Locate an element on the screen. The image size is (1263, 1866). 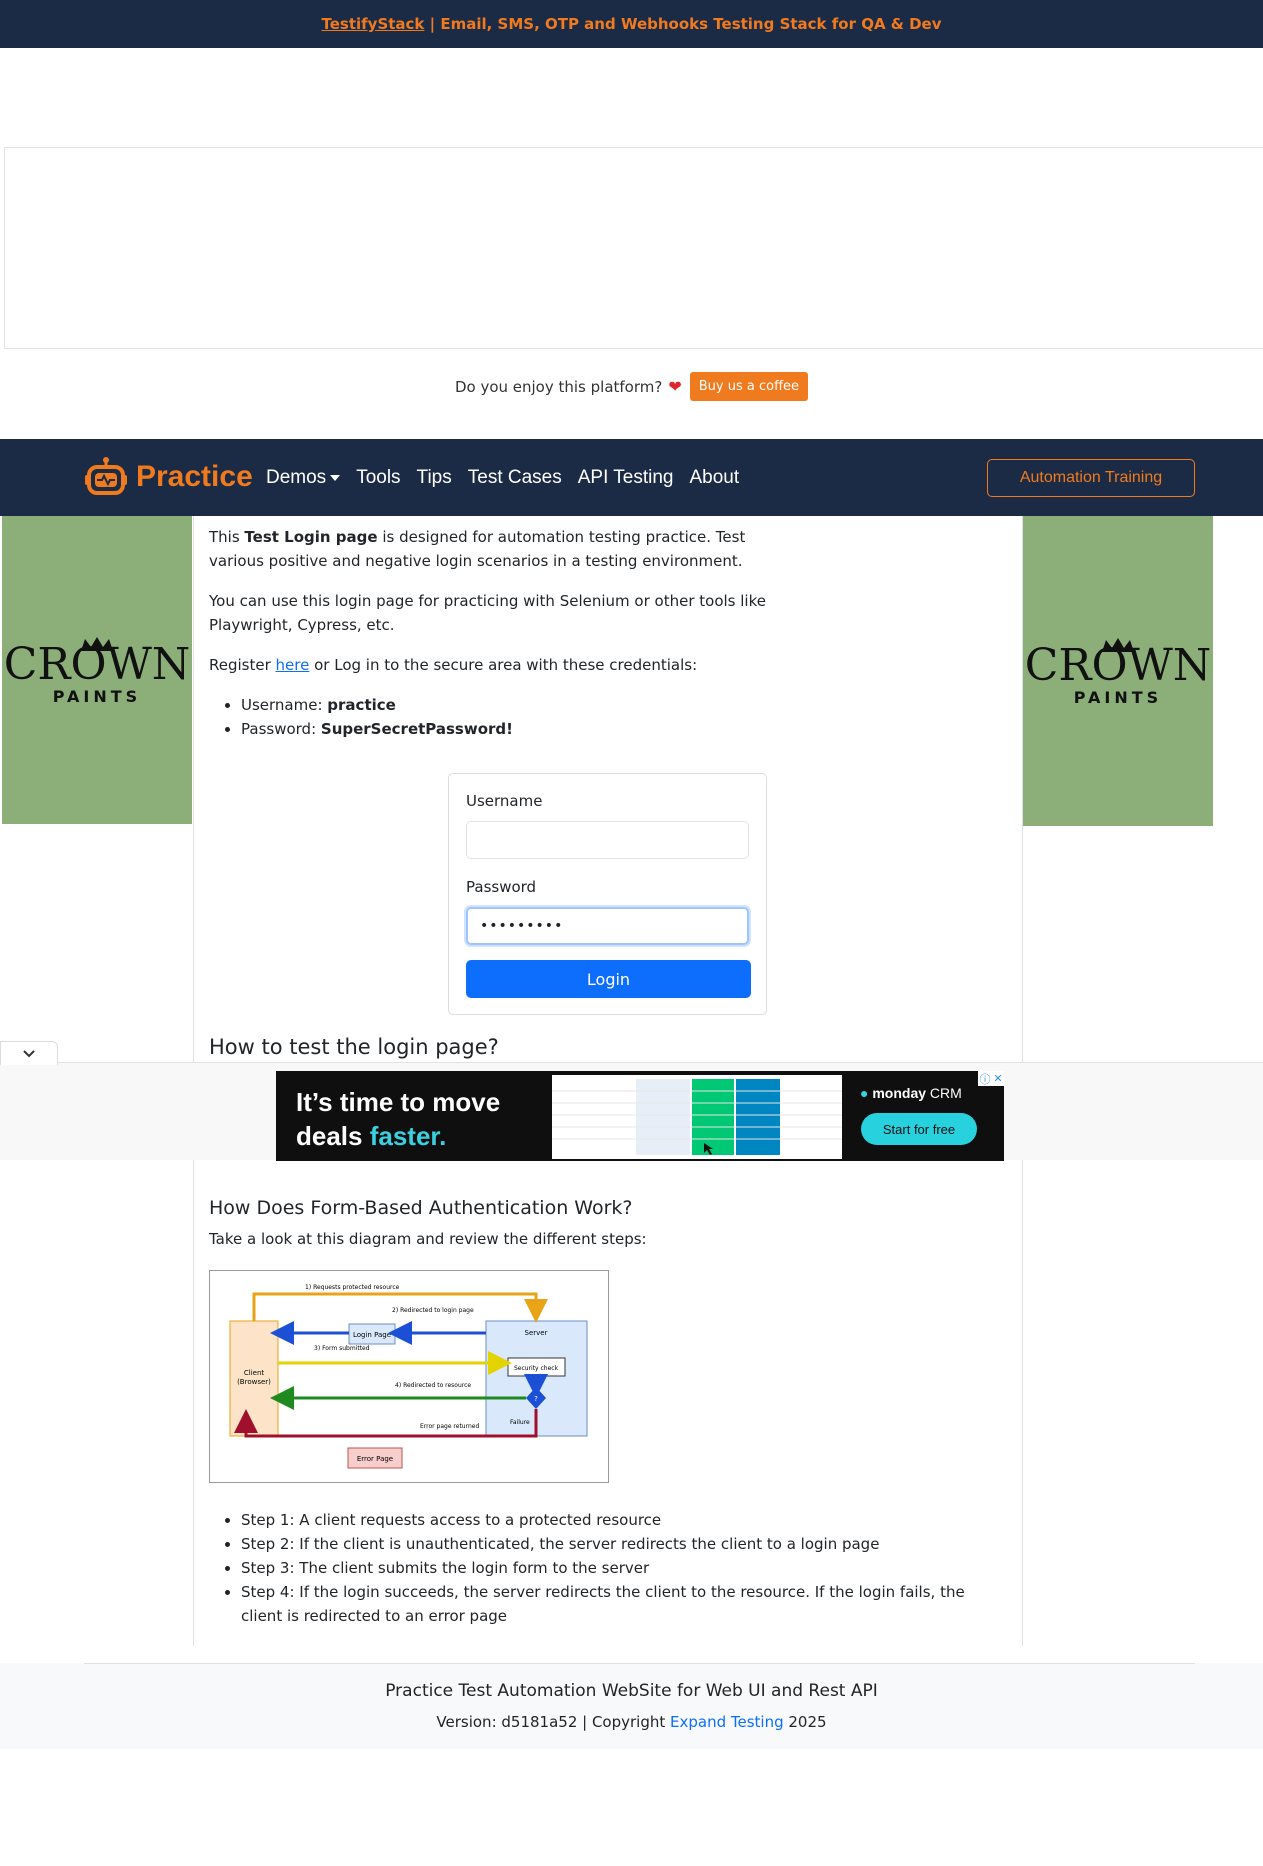
testifystack-link: TestifyStack is located at coordinates (372, 24).